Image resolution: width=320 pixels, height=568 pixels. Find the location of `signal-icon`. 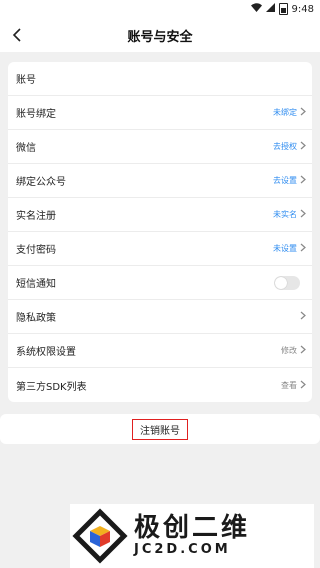

signal-icon is located at coordinates (270, 9).